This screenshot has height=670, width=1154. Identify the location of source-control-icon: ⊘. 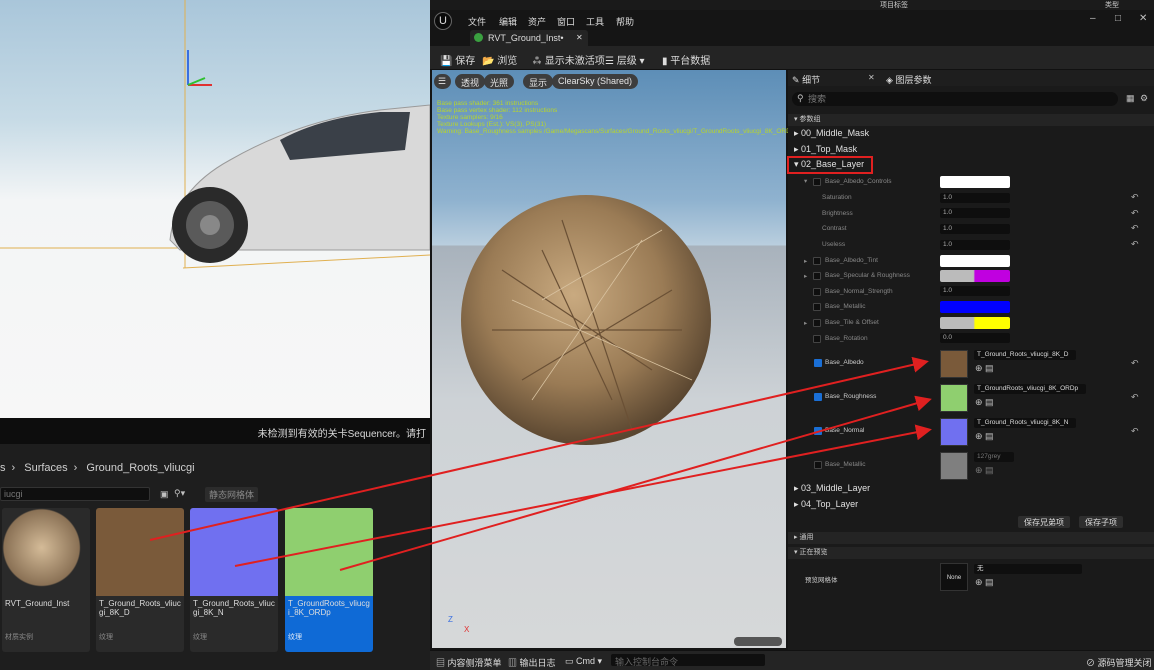
(1091, 663).